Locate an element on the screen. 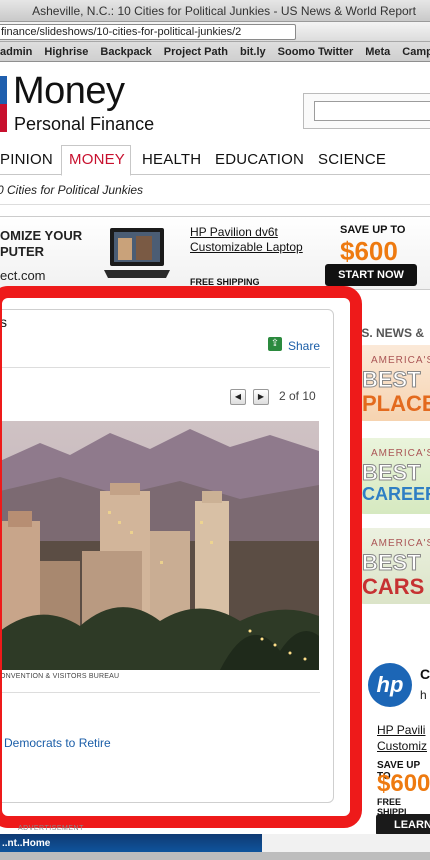  breadcrumb: 0 Cities for Political Junkies is located at coordinates (72, 190).